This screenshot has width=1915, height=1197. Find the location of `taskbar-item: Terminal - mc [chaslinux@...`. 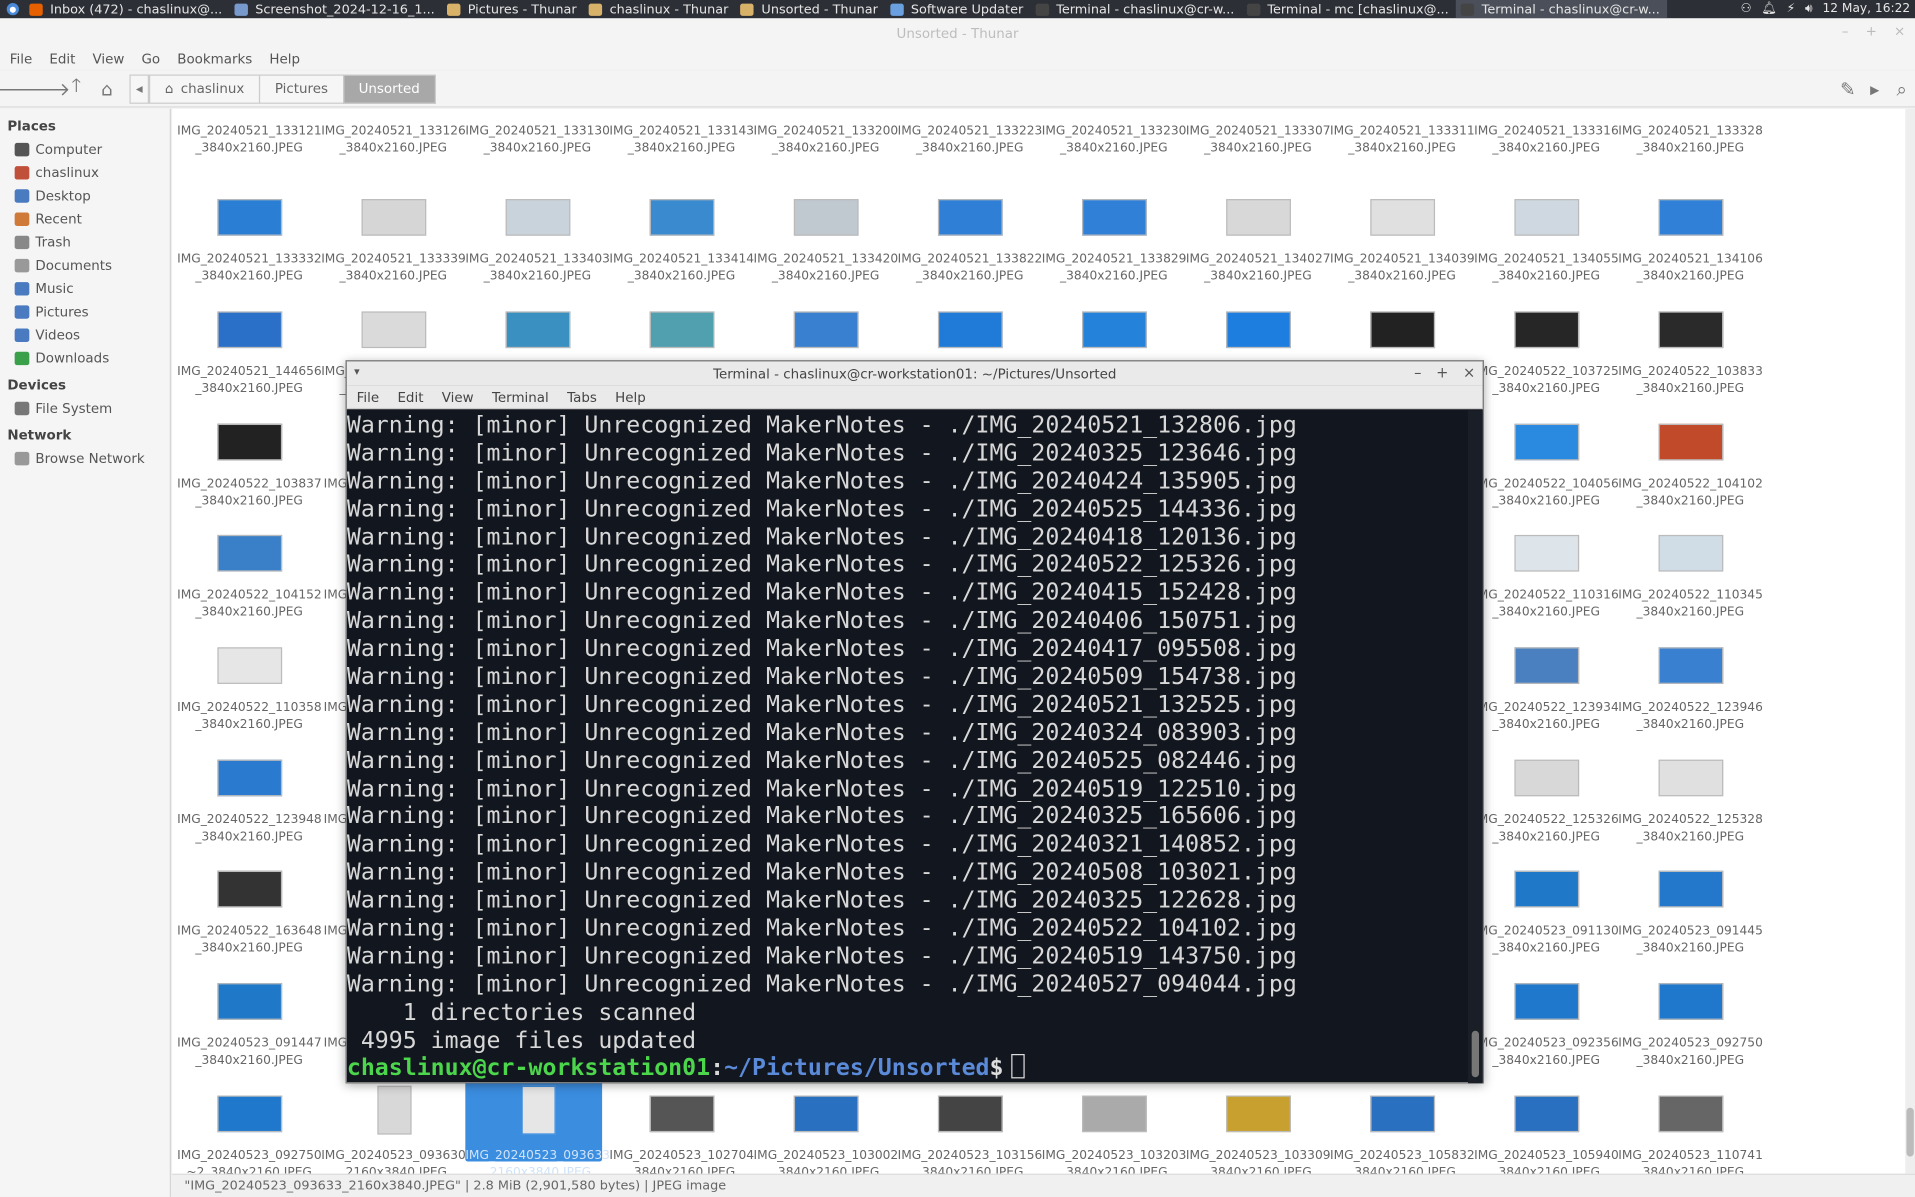

taskbar-item: Terminal - mc [chaslinux@... is located at coordinates (1349, 9).